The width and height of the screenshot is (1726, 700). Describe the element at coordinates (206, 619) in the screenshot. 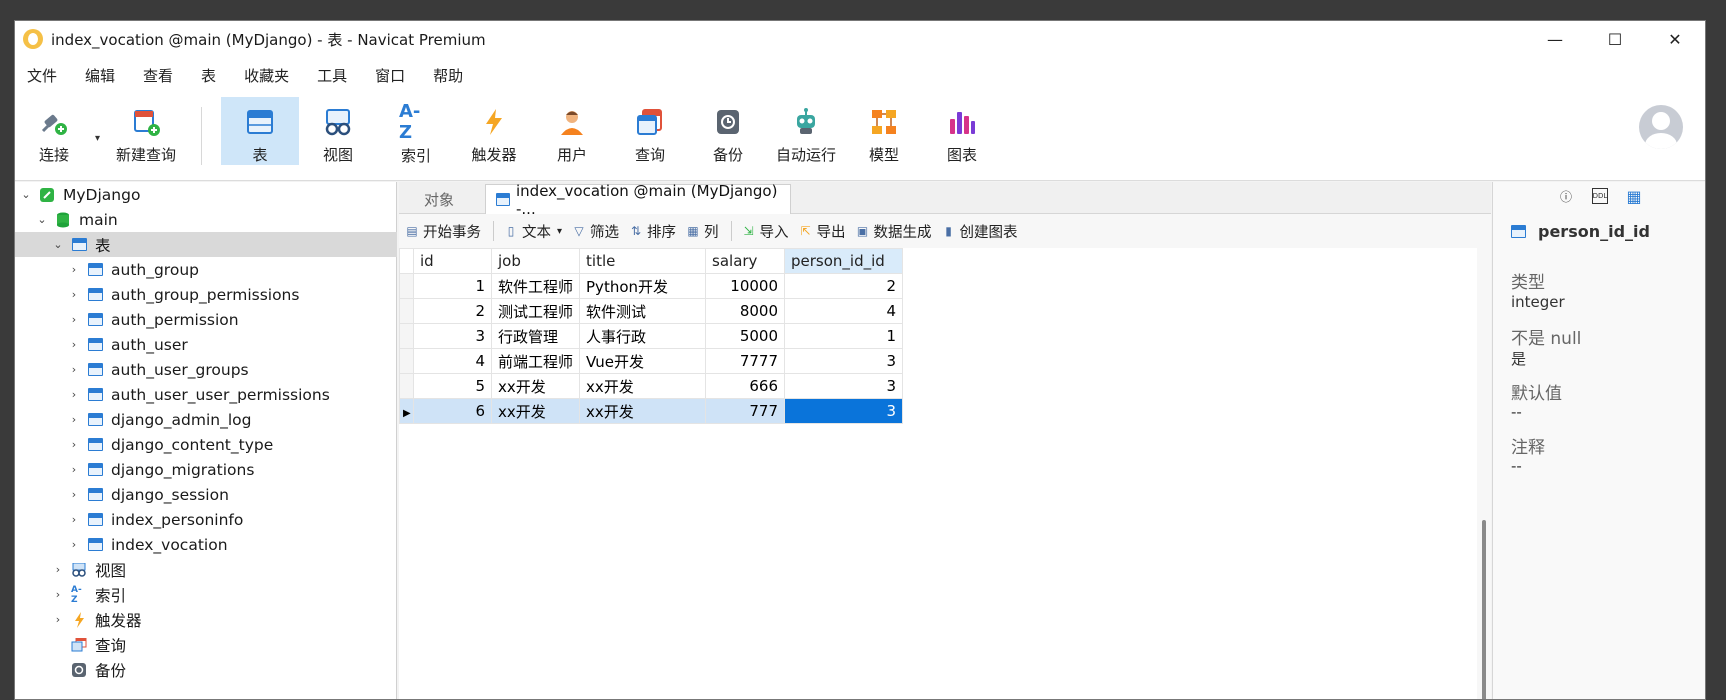

I see `tree-triggers-node: › 触发器` at that location.